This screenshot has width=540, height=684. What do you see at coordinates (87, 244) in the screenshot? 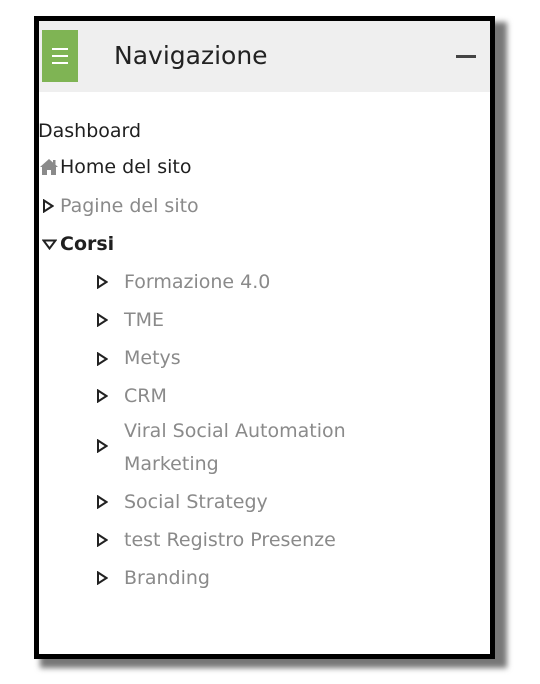
I see `nav-courses: Corsi` at bounding box center [87, 244].